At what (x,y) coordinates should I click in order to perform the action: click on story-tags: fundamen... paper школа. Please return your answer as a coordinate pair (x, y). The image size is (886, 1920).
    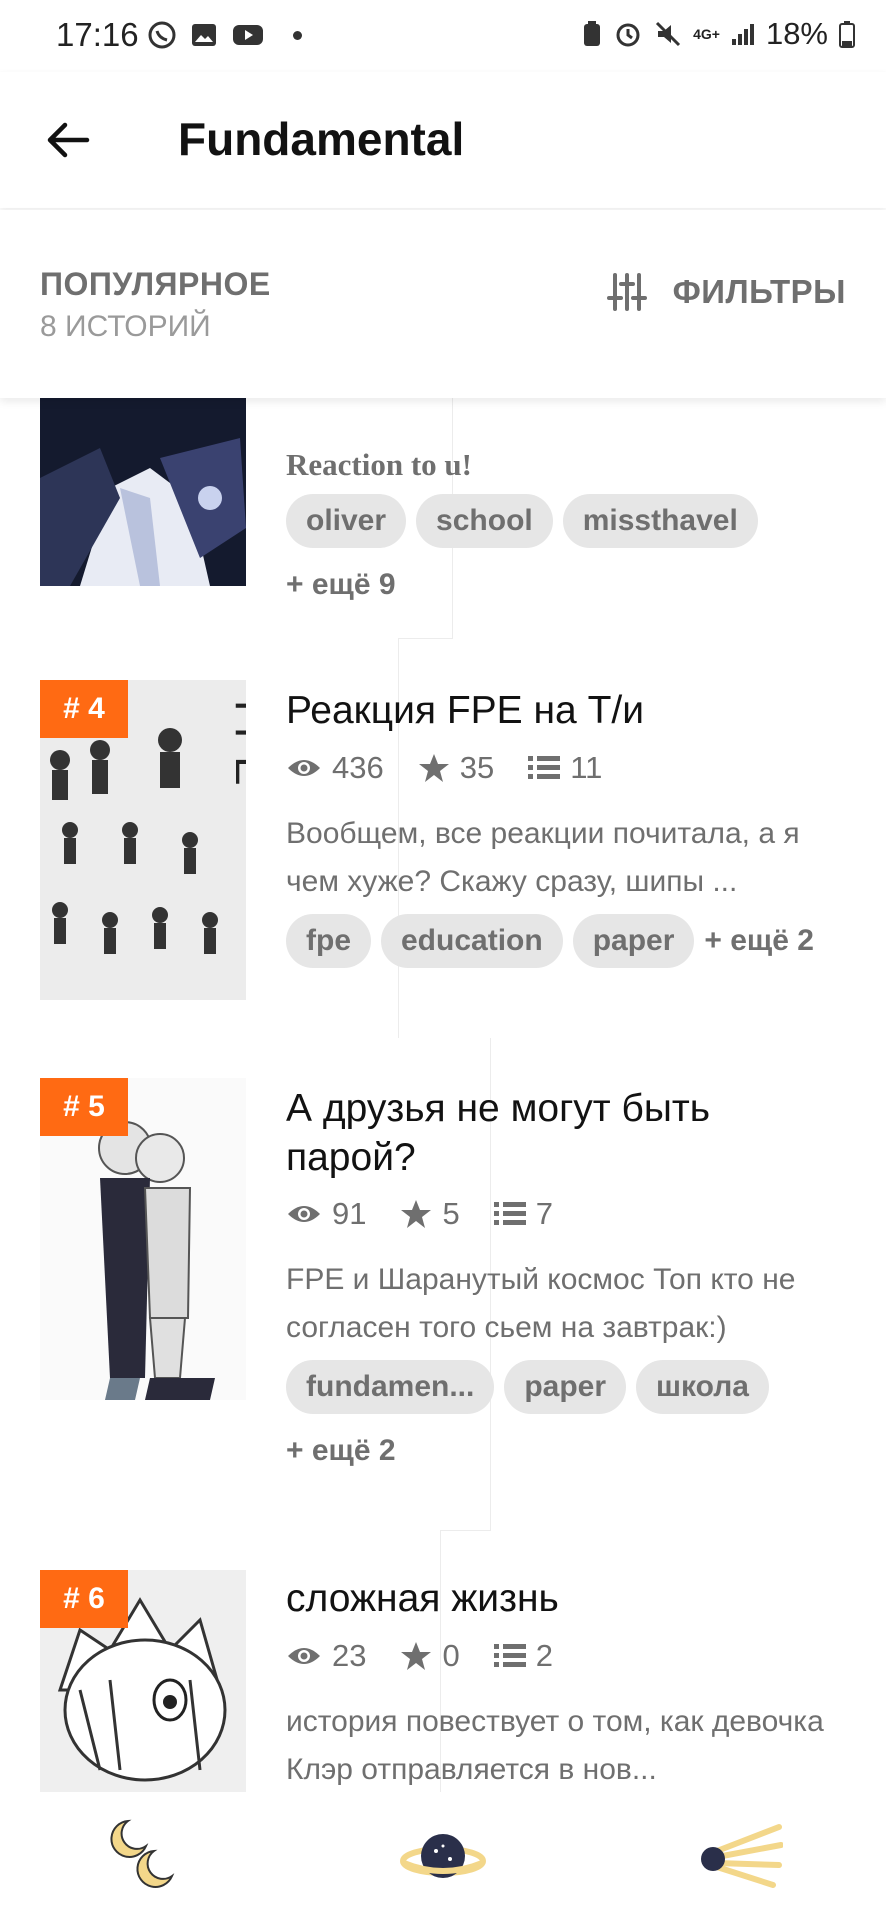
    Looking at the image, I should click on (527, 1387).